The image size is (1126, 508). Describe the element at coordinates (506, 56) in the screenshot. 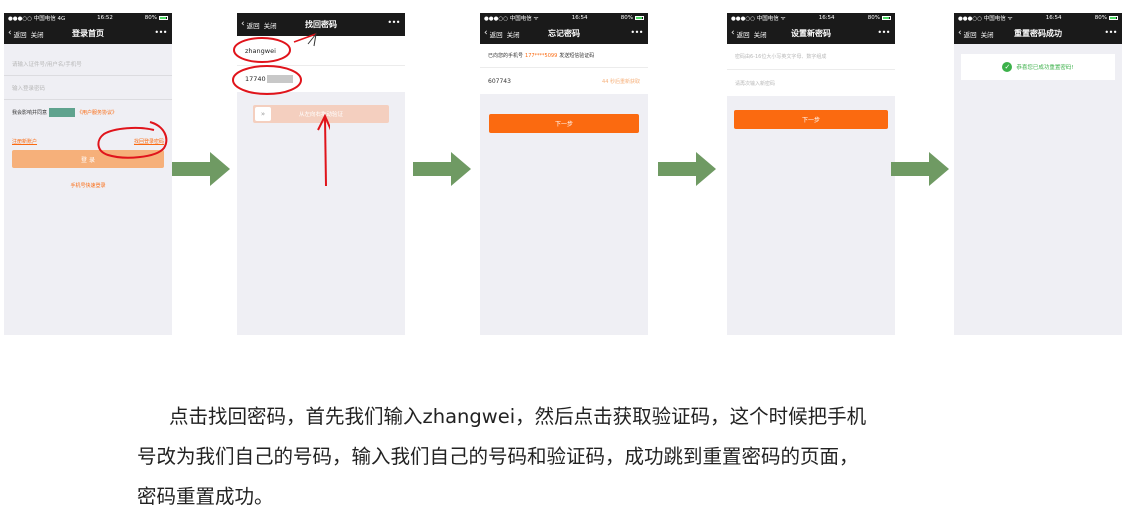

I see `sent-prefix: 已向您的手机号` at that location.